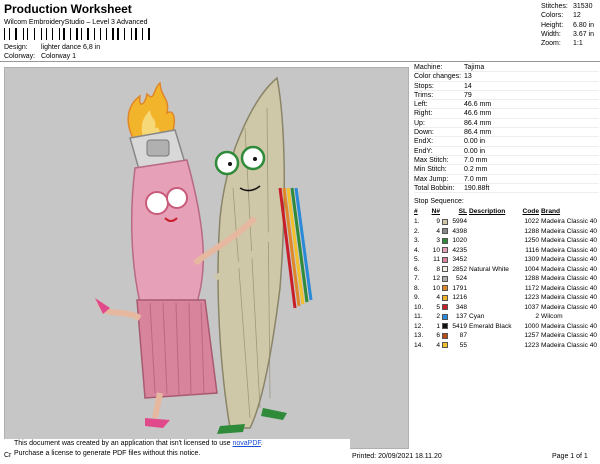 Image resolution: width=600 pixels, height=464 pixels. What do you see at coordinates (261, 443) in the screenshot?
I see `notice-punct: .` at bounding box center [261, 443].